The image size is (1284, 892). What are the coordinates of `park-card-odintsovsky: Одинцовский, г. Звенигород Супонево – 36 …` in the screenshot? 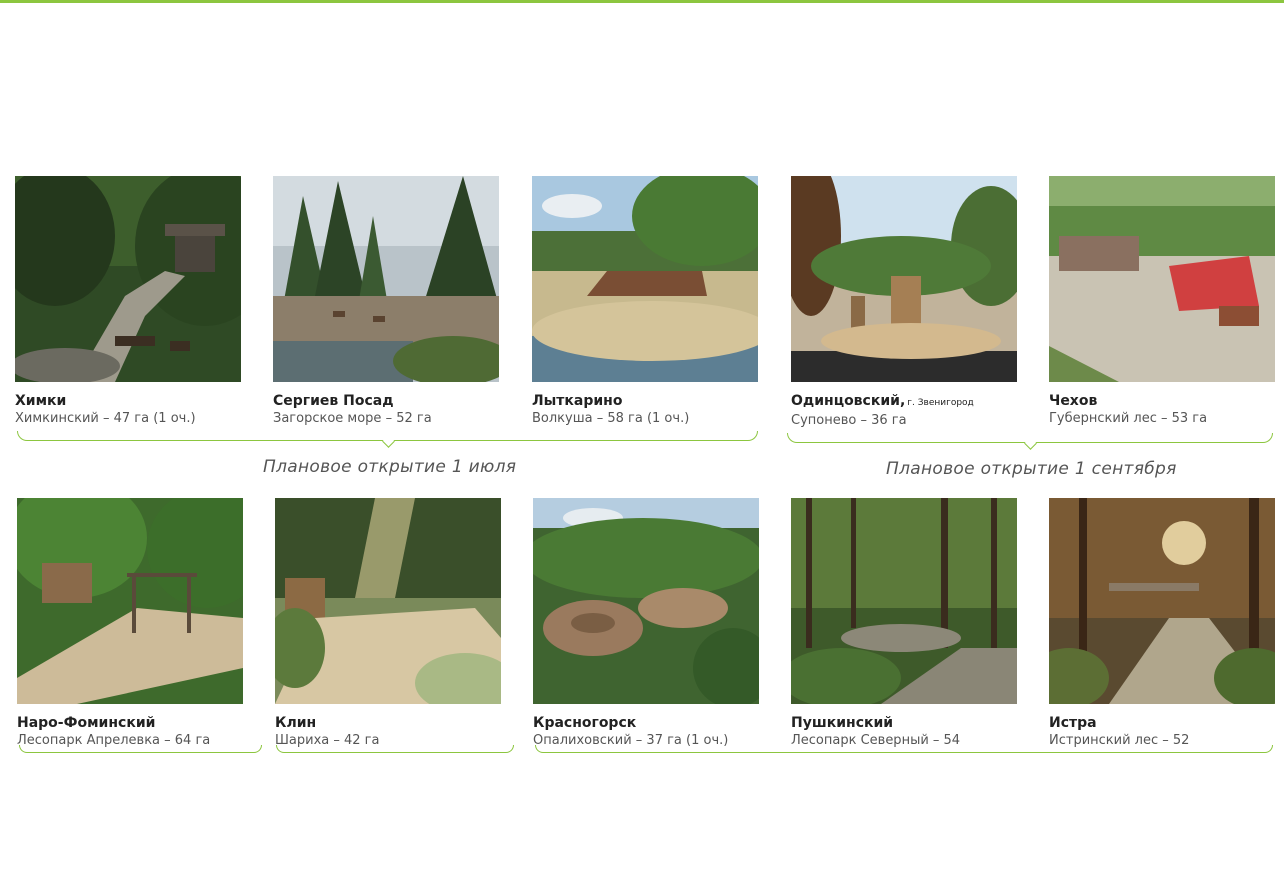 It's located at (904, 303).